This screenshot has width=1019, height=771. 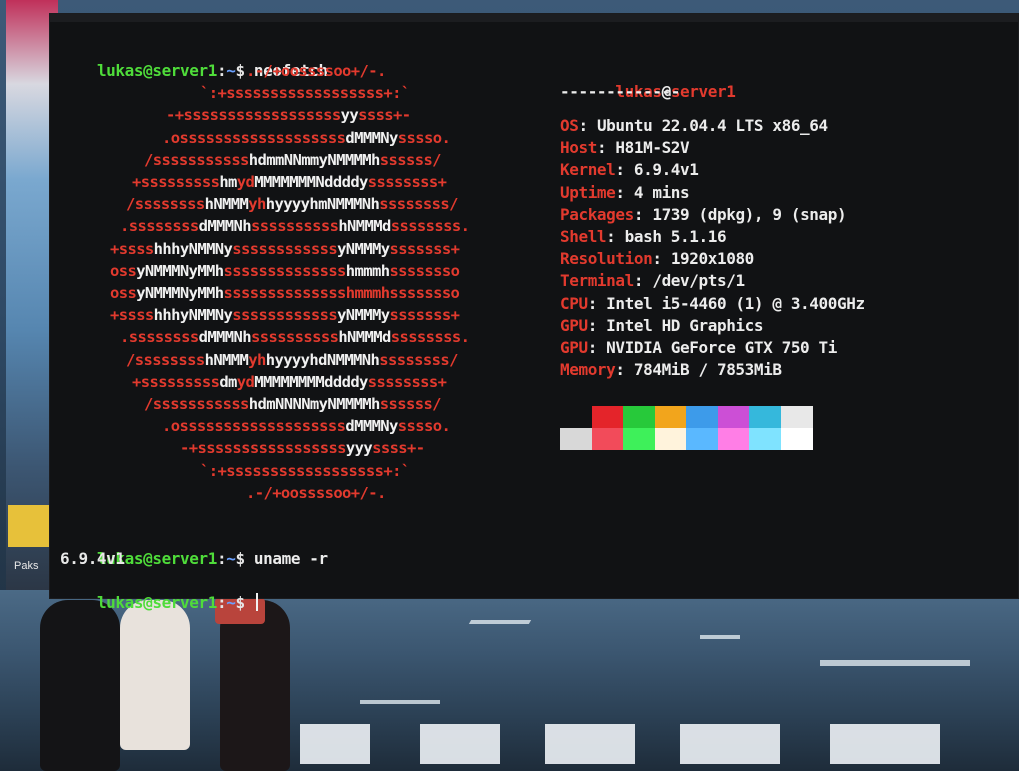 What do you see at coordinates (712, 259) in the screenshot?
I see `info-value: 1920x1080` at bounding box center [712, 259].